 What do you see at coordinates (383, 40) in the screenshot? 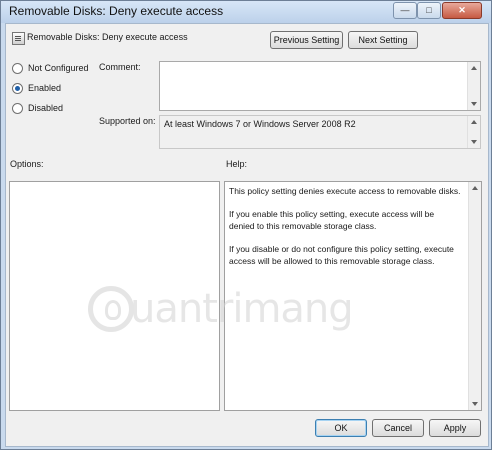
I see `next-setting-button: Next Setting` at bounding box center [383, 40].